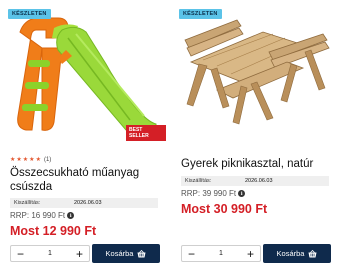 This screenshot has width=339, height=270. I want to click on rating: ★ ★ ★ ★ ★ (1), so click(30, 160).